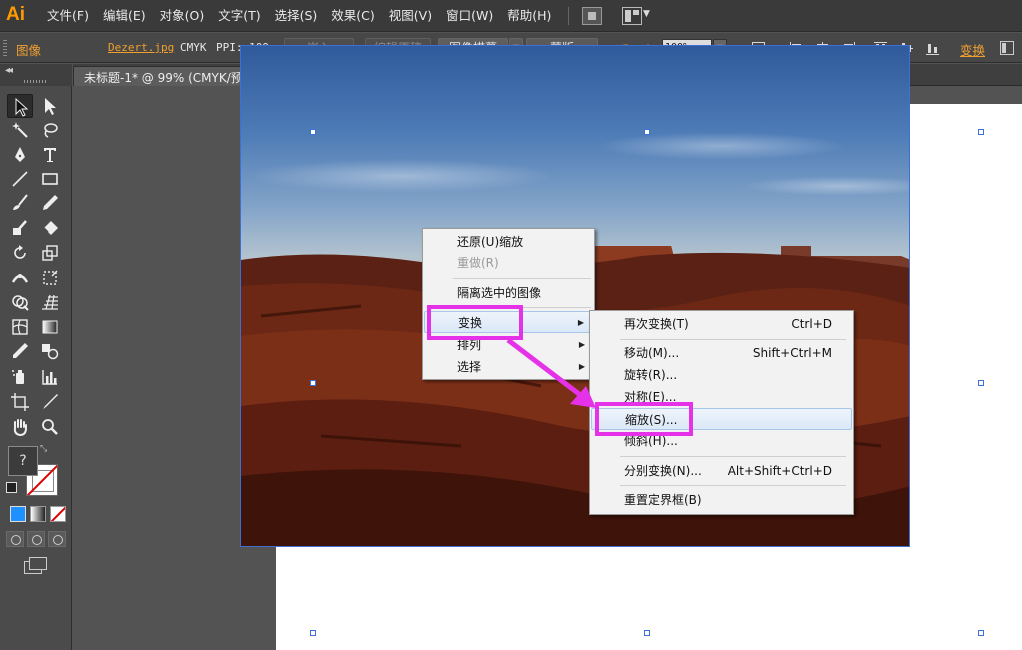 The image size is (1022, 650). I want to click on lasso-tool-icon, so click(50, 130).